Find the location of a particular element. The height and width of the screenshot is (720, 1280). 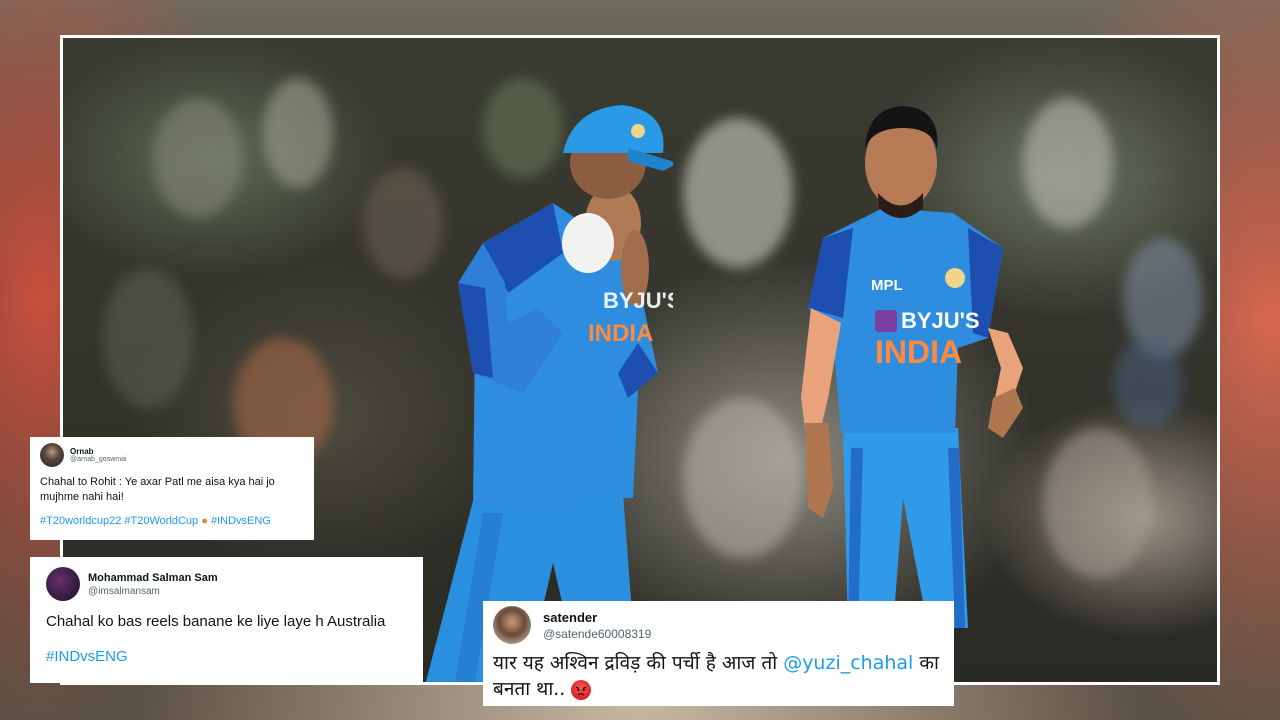

tweet-author-name: satender is located at coordinates (570, 617).